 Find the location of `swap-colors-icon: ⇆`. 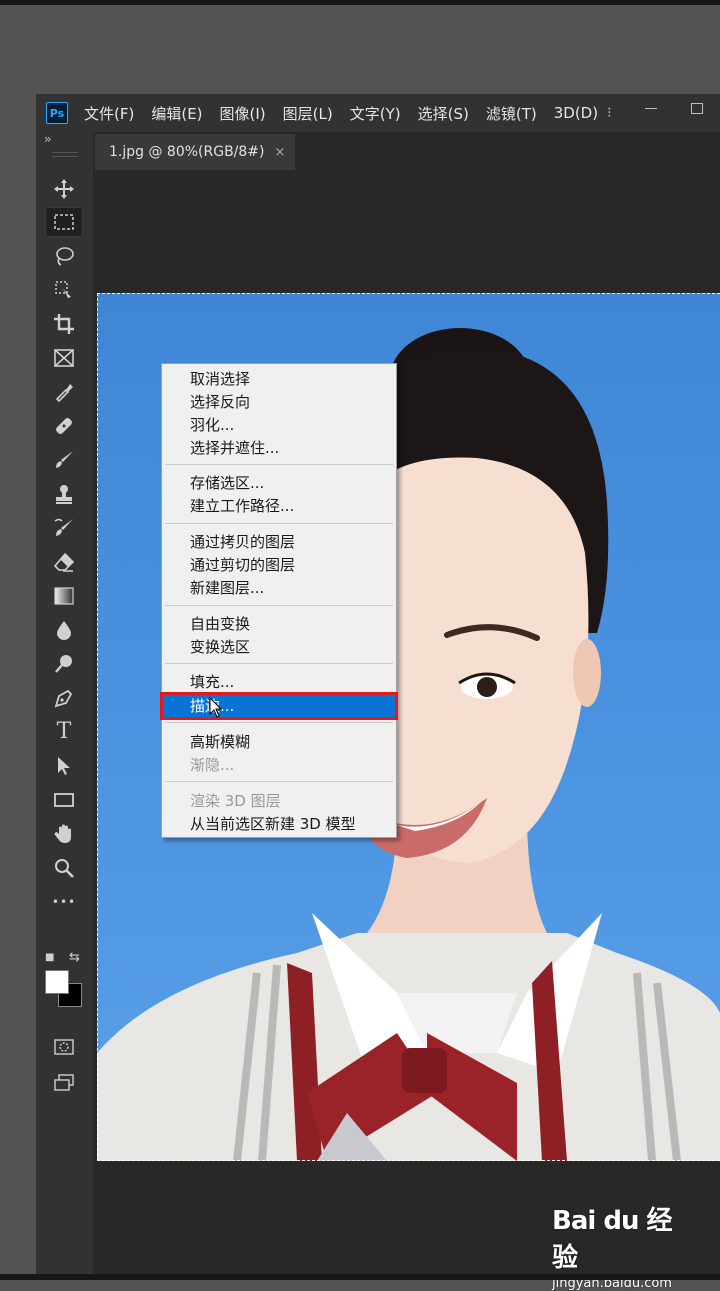

swap-colors-icon: ⇆ is located at coordinates (74, 957).